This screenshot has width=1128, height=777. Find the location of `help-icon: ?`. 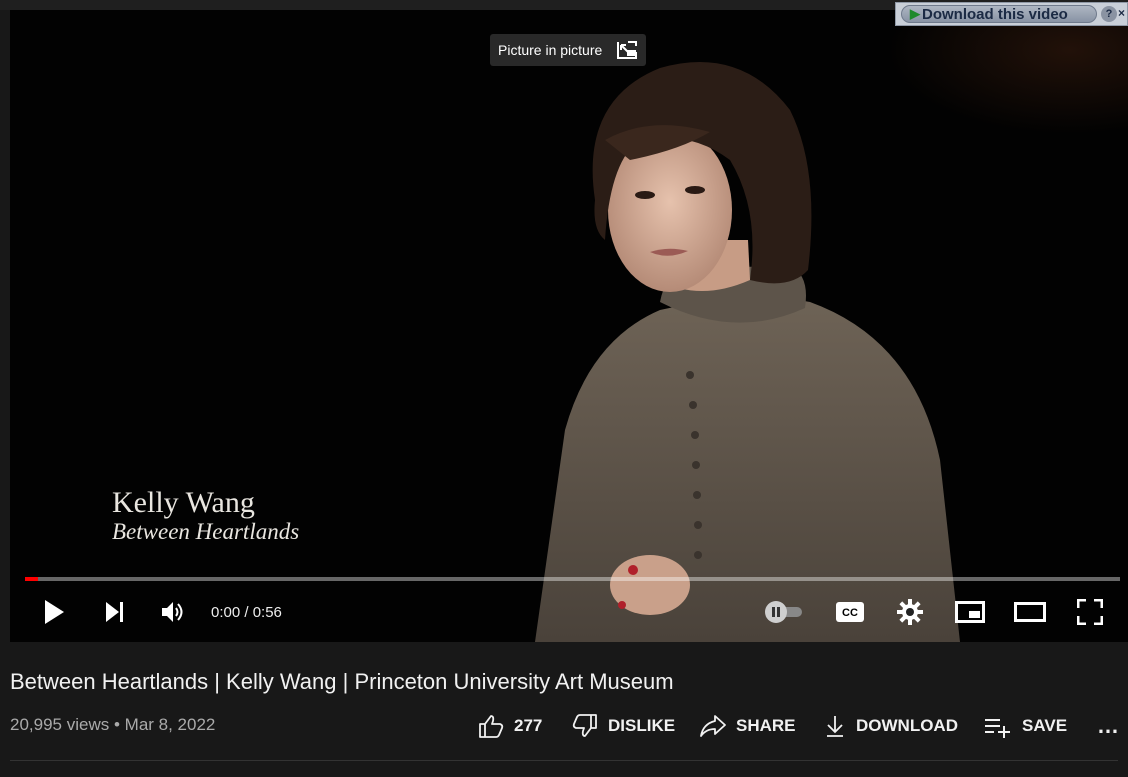

help-icon: ? is located at coordinates (1109, 14).